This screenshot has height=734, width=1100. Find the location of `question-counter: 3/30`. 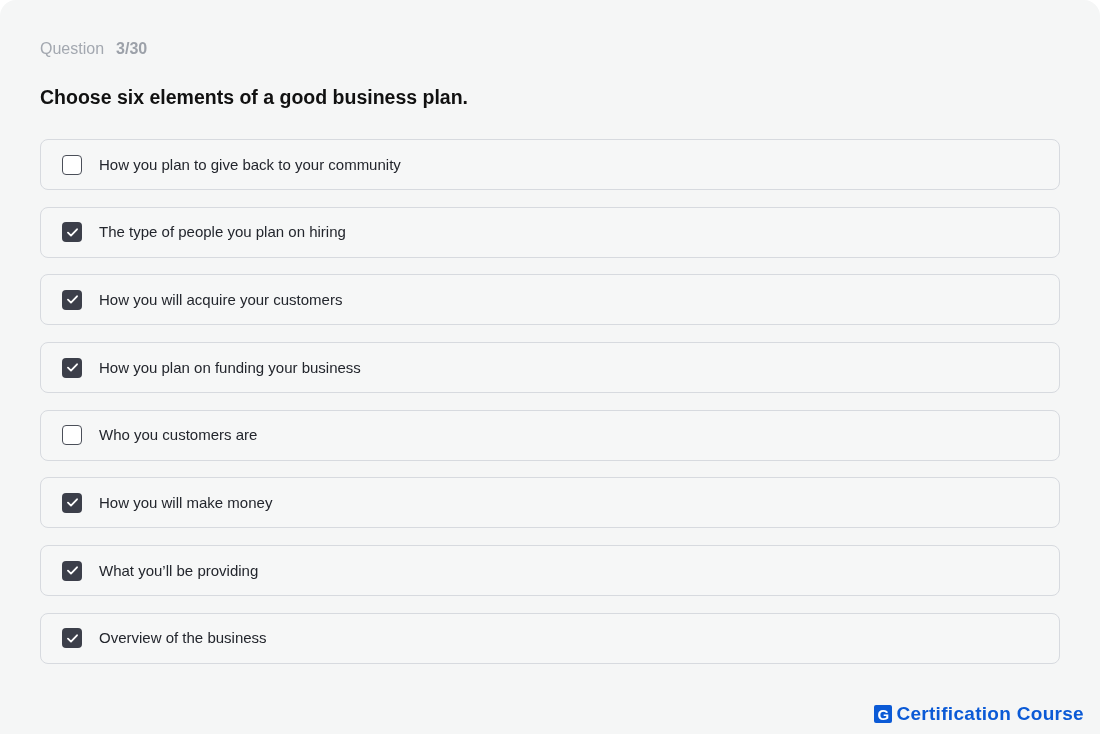

question-counter: 3/30 is located at coordinates (132, 49).